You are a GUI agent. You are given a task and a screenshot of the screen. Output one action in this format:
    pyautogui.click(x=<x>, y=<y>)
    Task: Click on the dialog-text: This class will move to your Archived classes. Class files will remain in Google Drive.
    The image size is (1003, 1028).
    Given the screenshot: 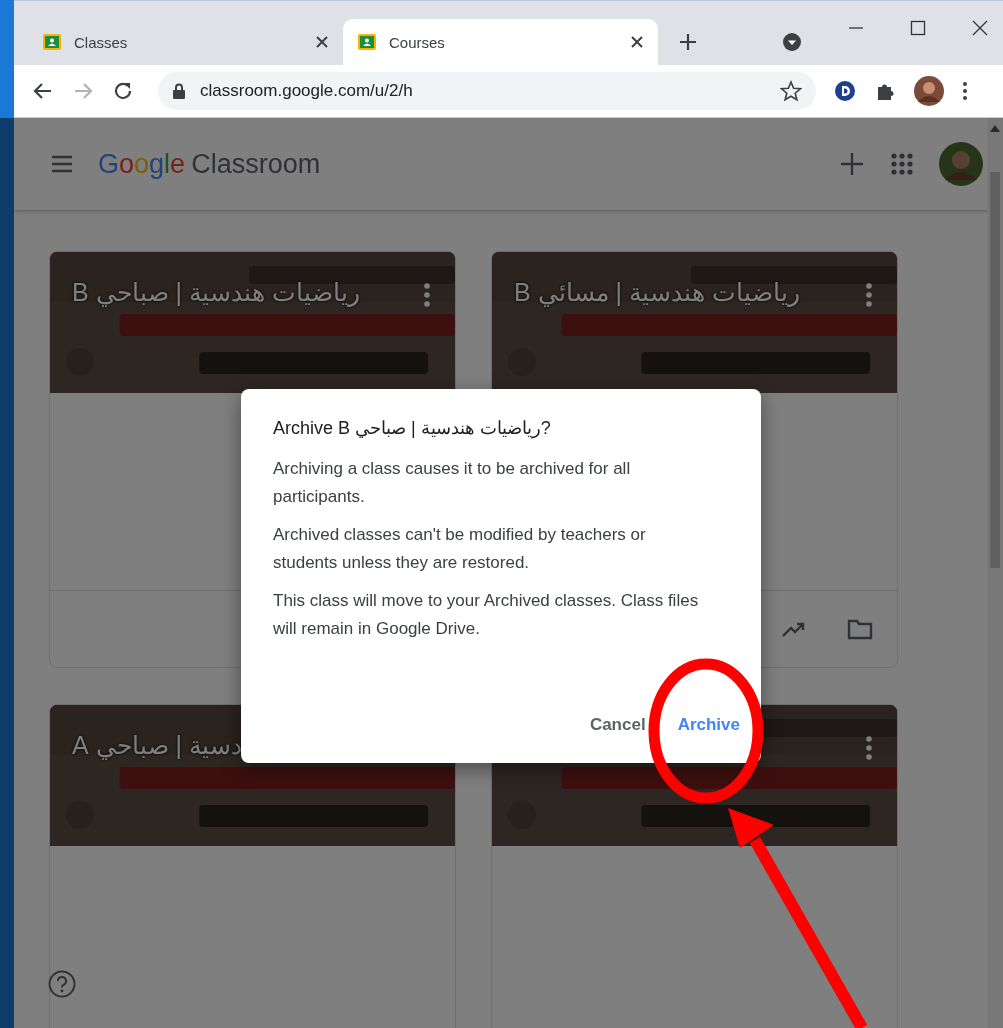 What is the action you would take?
    pyautogui.click(x=486, y=615)
    